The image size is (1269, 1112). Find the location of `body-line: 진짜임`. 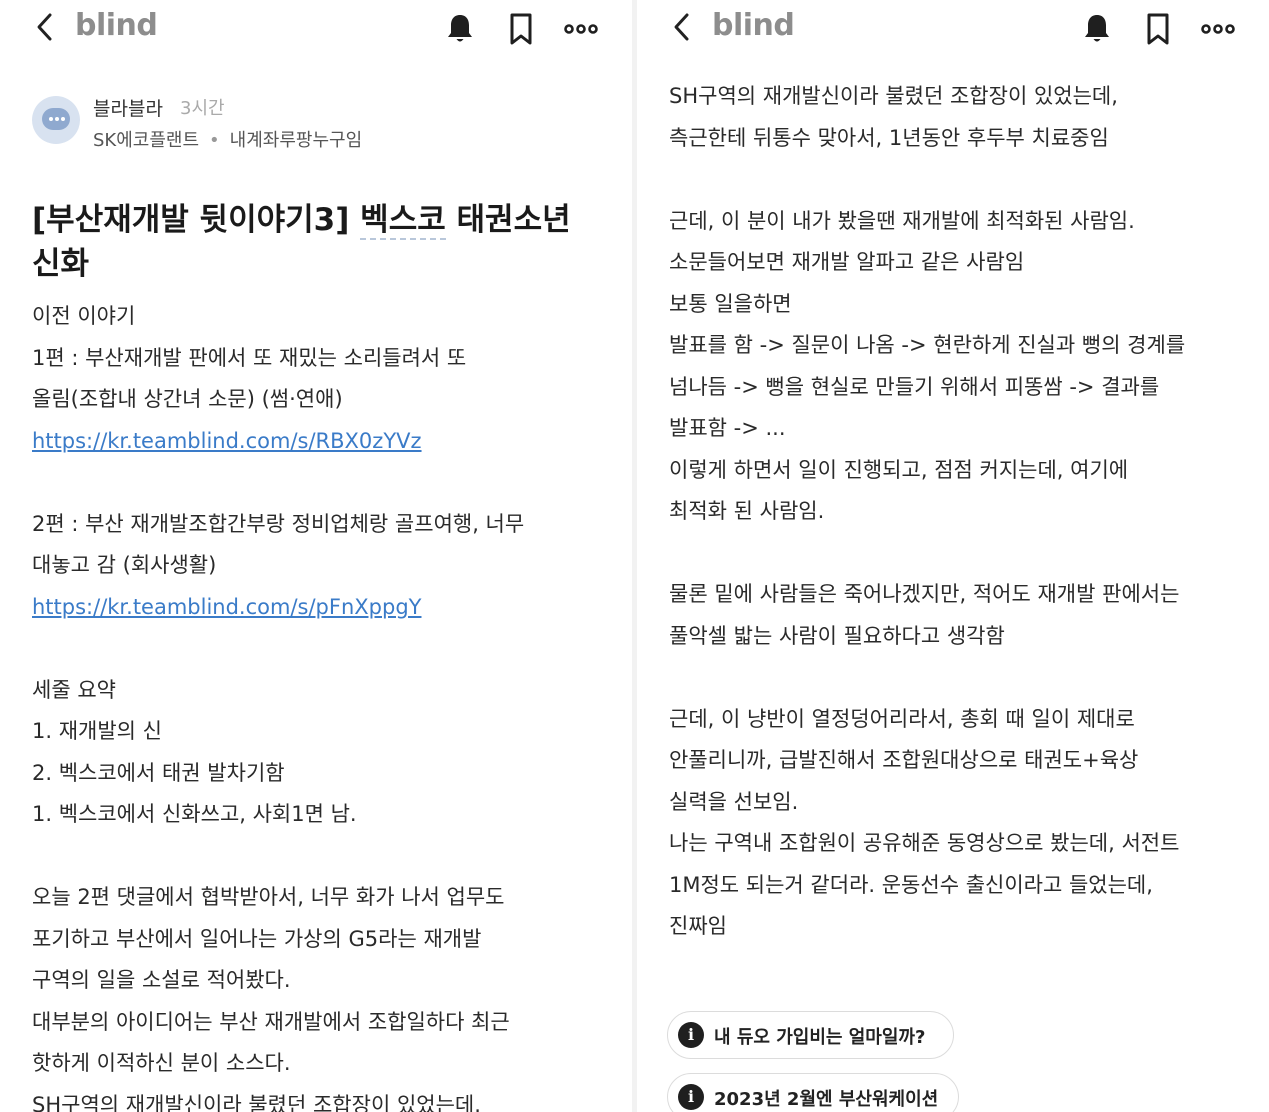

body-line: 진짜임 is located at coordinates (698, 926).